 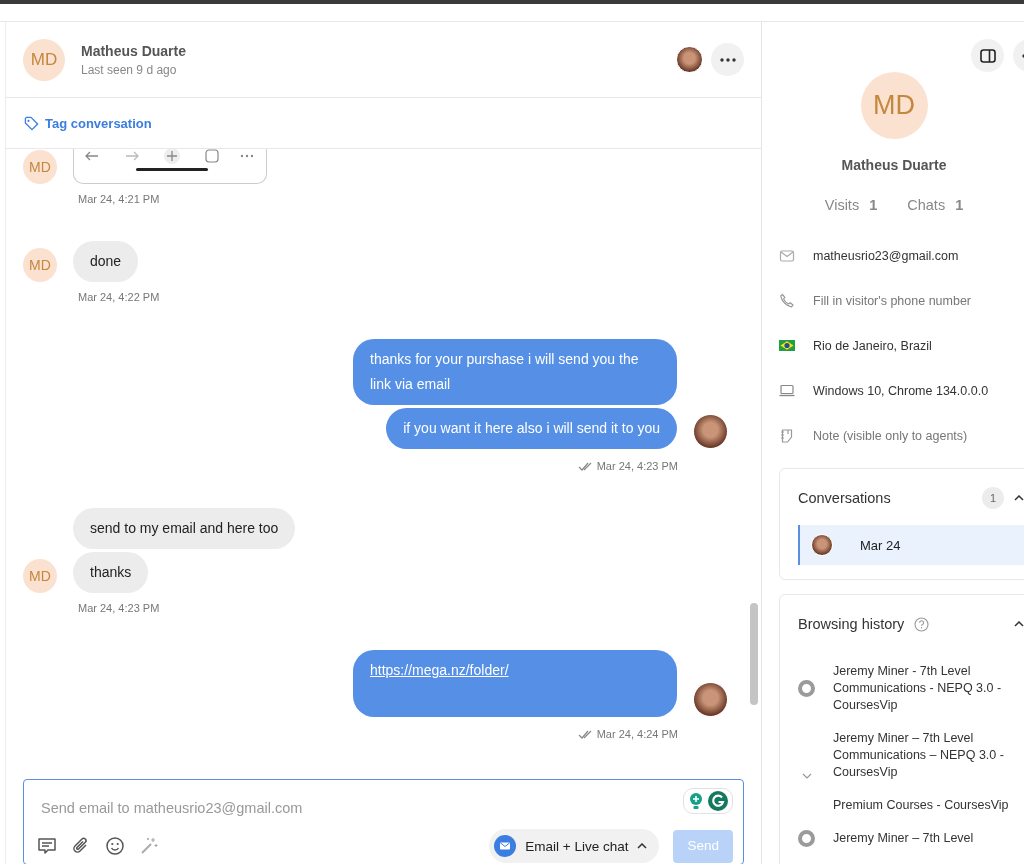 I want to click on emoji-icon, so click(x=115, y=846).